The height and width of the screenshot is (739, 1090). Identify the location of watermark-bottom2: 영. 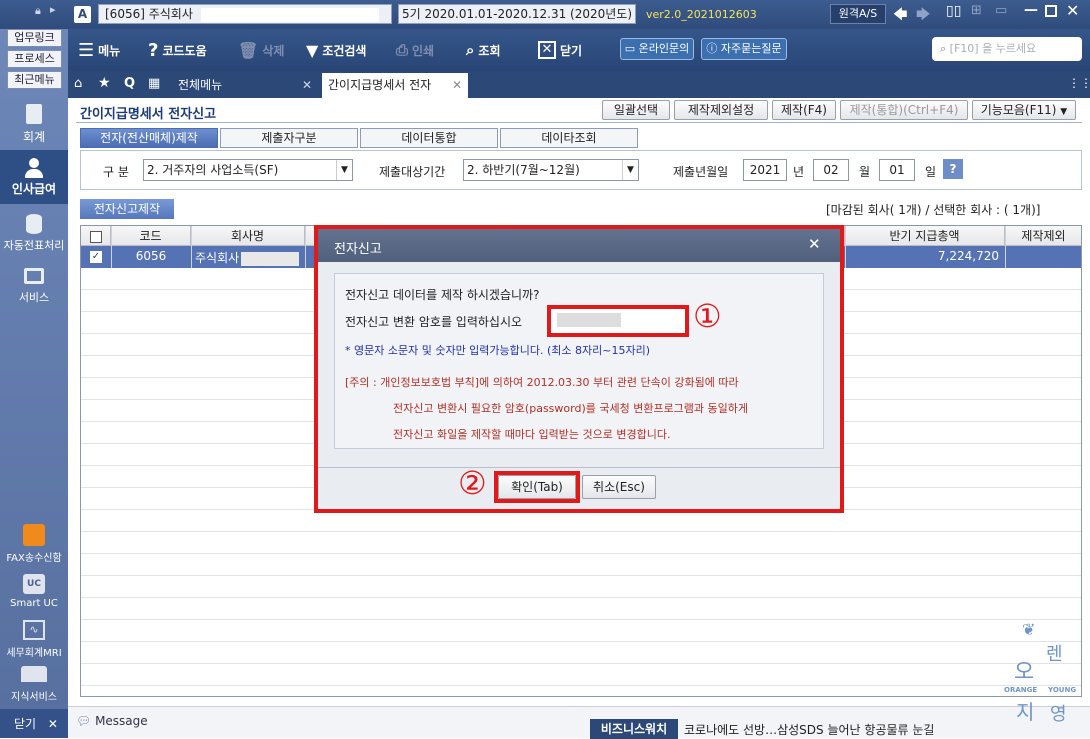
(1058, 714).